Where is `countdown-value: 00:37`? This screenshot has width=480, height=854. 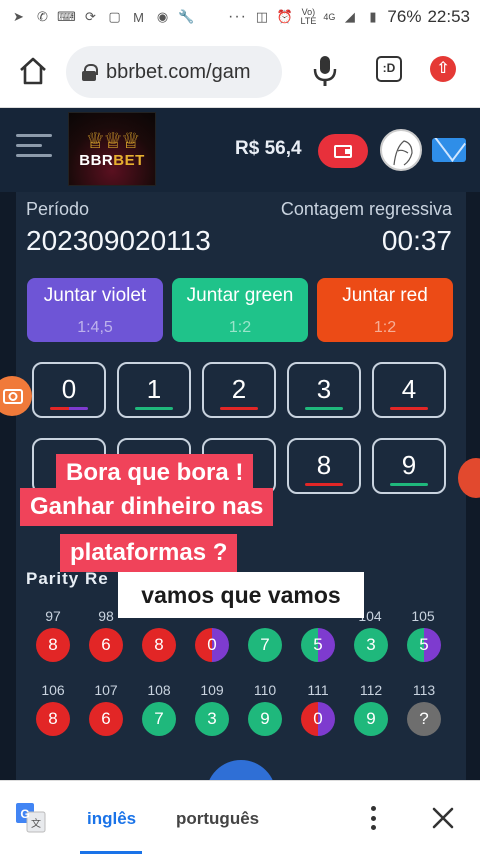 countdown-value: 00:37 is located at coordinates (416, 240).